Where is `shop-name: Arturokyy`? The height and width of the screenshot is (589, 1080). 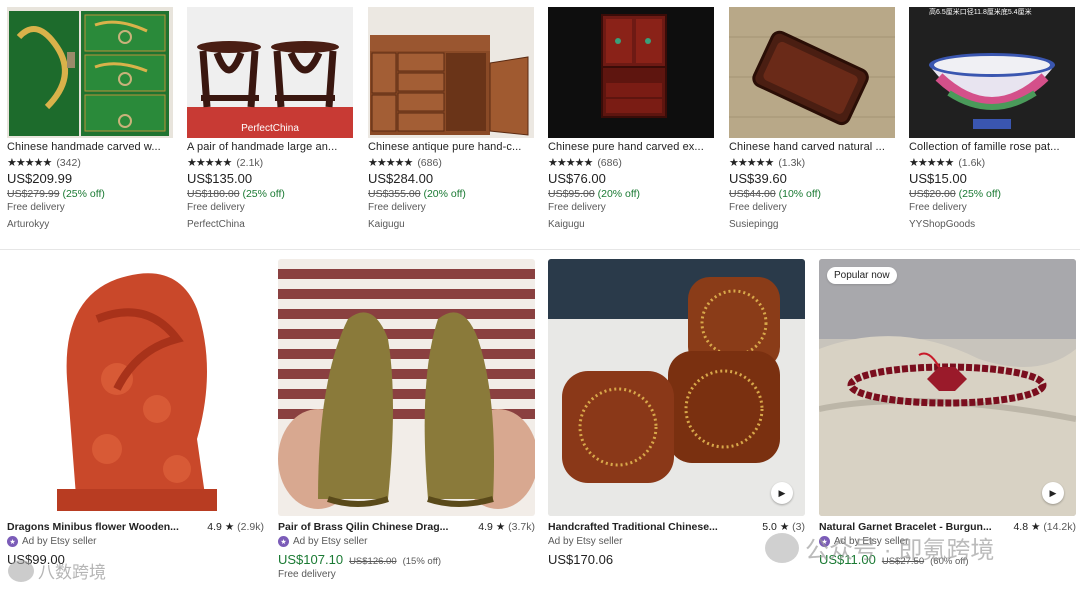
shop-name: Arturokyy is located at coordinates (90, 224).